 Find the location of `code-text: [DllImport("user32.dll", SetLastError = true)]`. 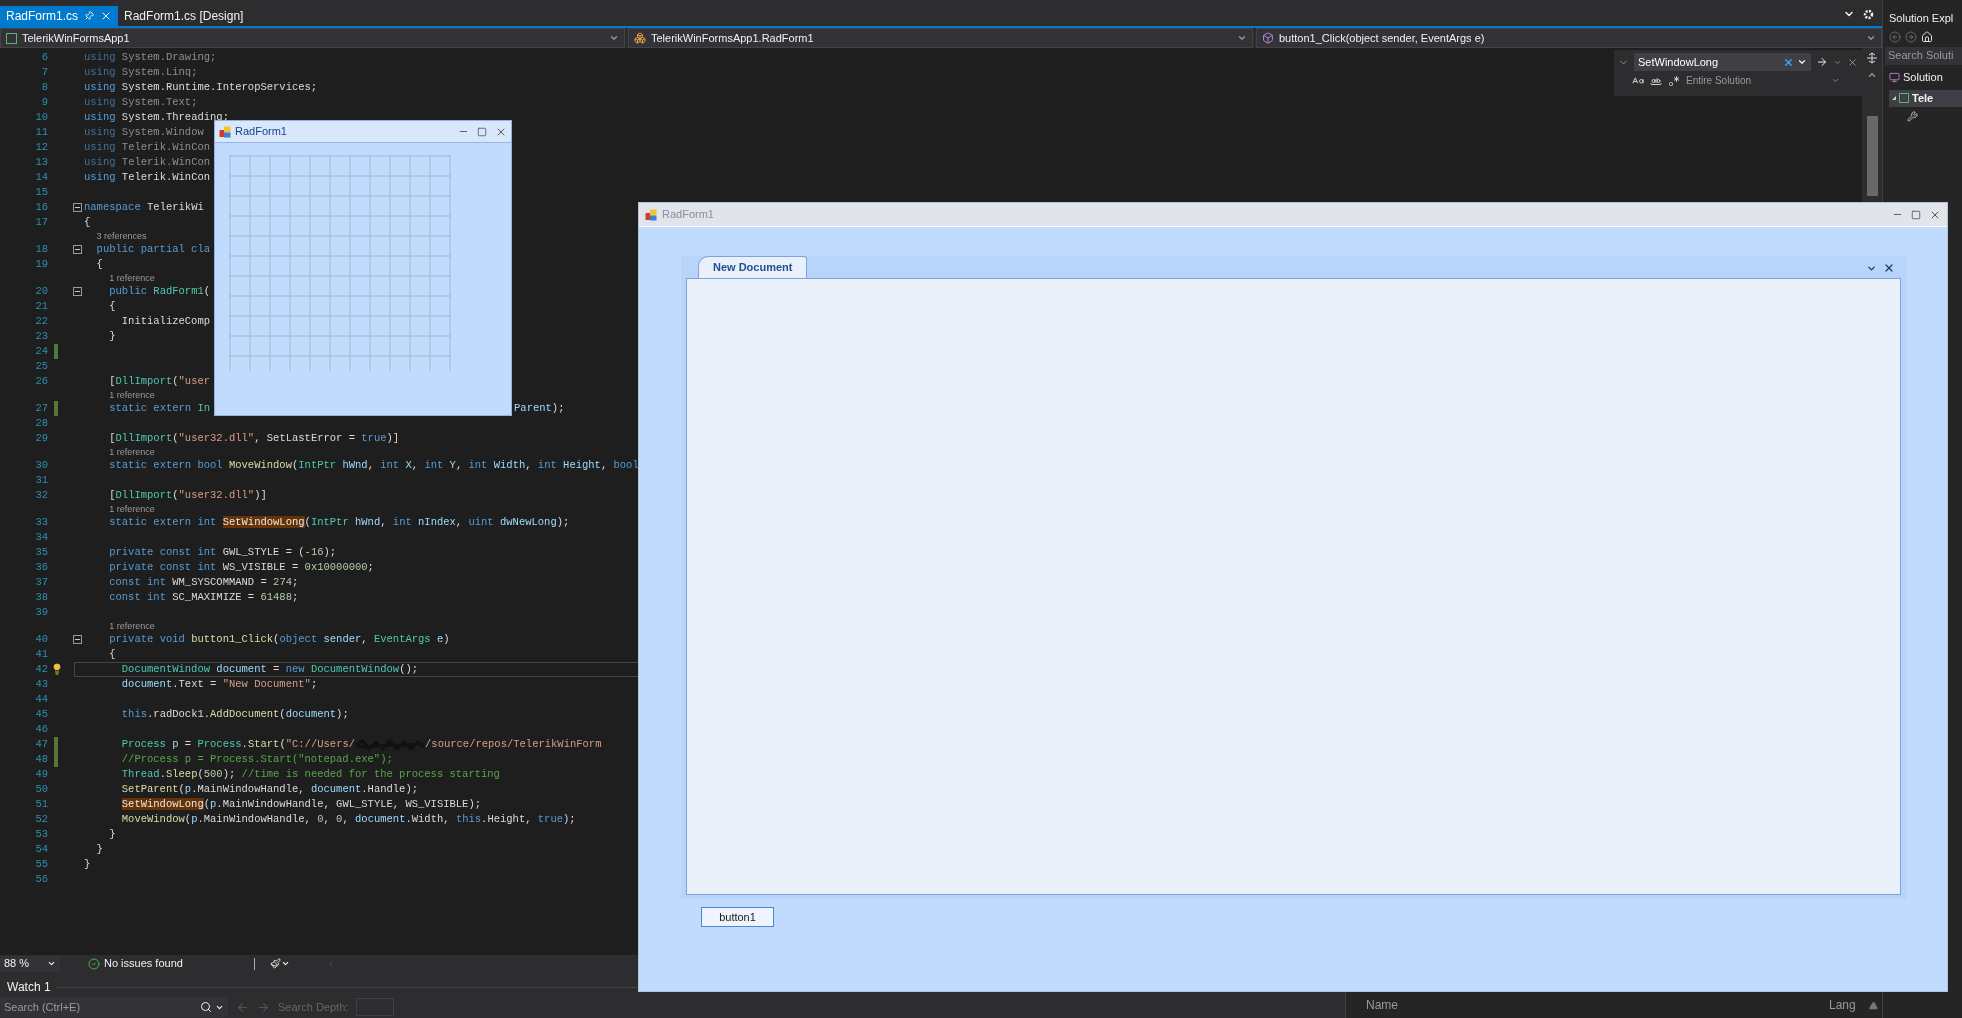

code-text: [DllImport("user32.dll", SetLastError = true)] is located at coordinates (254, 438).